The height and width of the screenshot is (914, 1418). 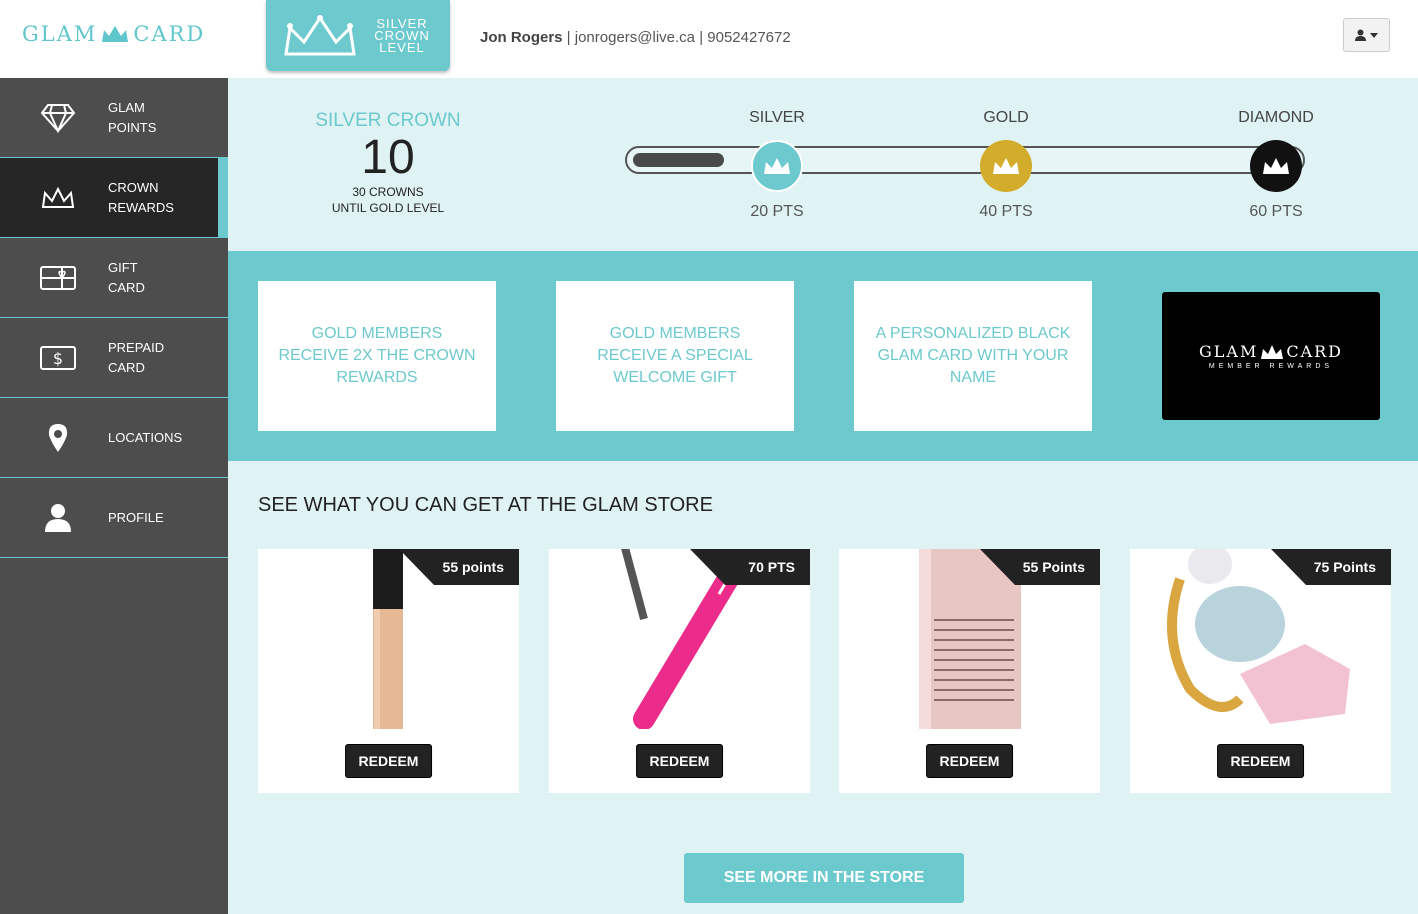 What do you see at coordinates (136, 357) in the screenshot?
I see `sidebar-item-label: PREPAID CARD` at bounding box center [136, 357].